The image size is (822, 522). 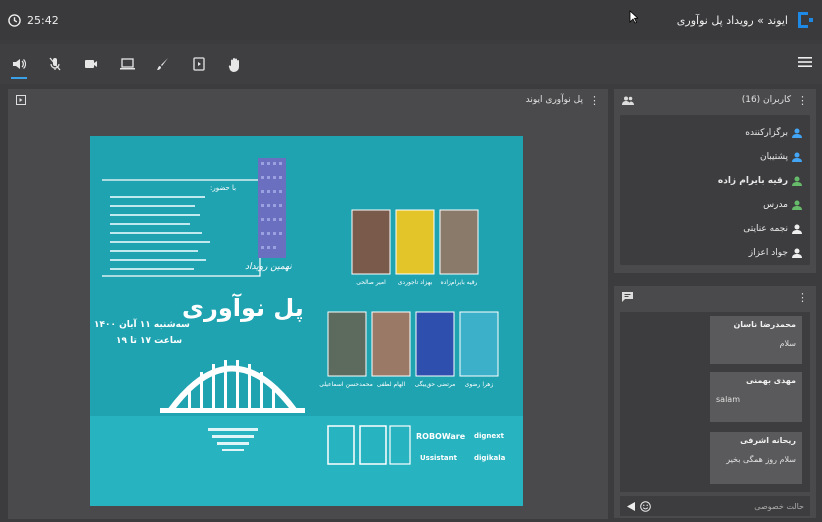 I want to click on speaker-name: مرتضی حق‌بیگی, so click(x=435, y=384).